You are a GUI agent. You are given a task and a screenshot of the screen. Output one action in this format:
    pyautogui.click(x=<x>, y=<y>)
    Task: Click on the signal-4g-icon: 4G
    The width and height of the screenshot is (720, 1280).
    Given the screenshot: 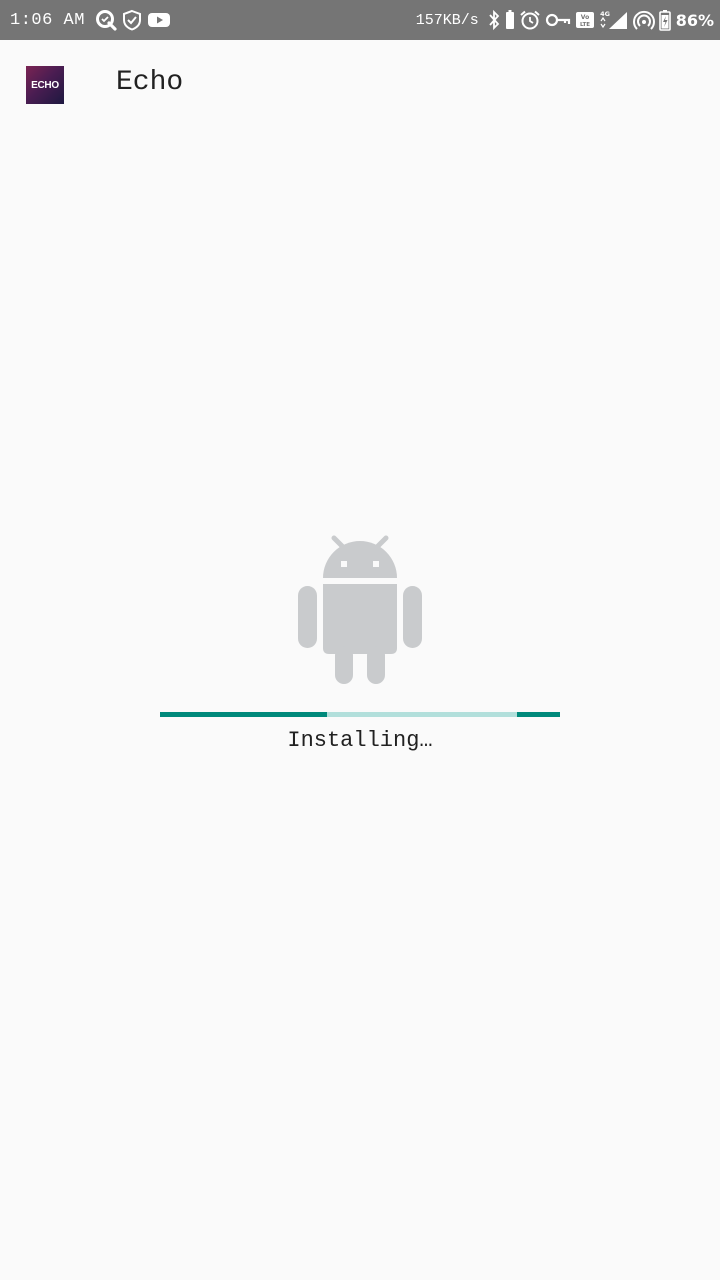 What is the action you would take?
    pyautogui.click(x=614, y=20)
    